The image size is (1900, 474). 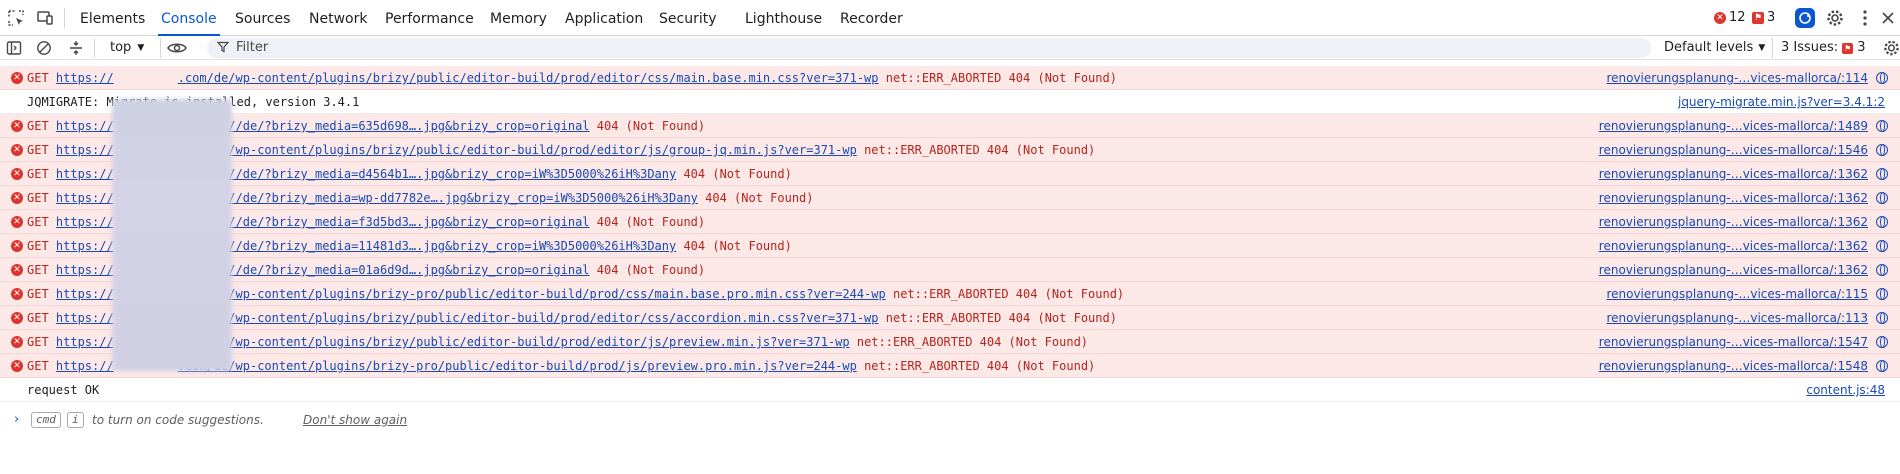 What do you see at coordinates (76, 48) in the screenshot?
I see `group-similar-icon` at bounding box center [76, 48].